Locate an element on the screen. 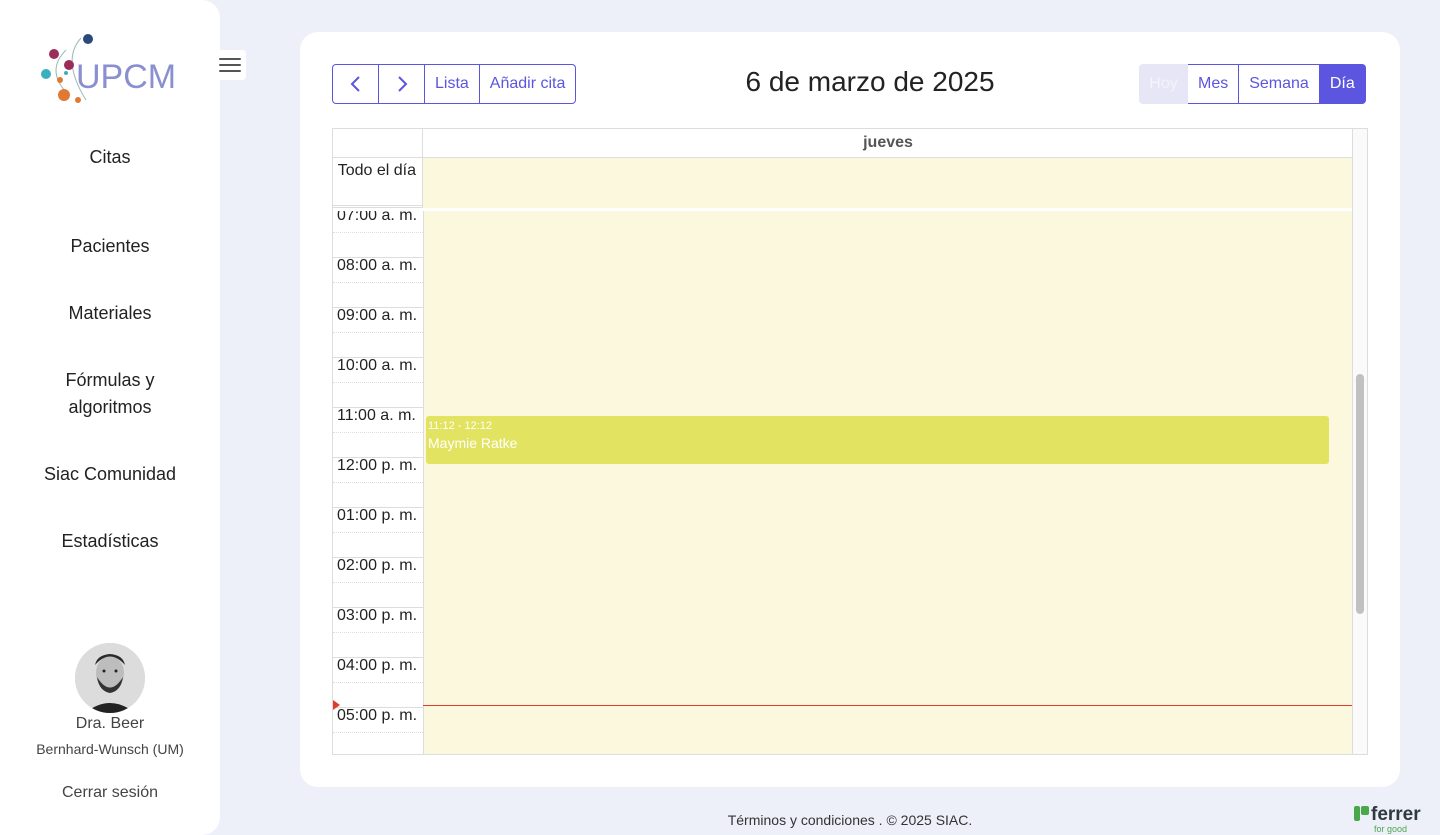 This screenshot has height=835, width=1440. month-view-button: Mes is located at coordinates (1214, 84).